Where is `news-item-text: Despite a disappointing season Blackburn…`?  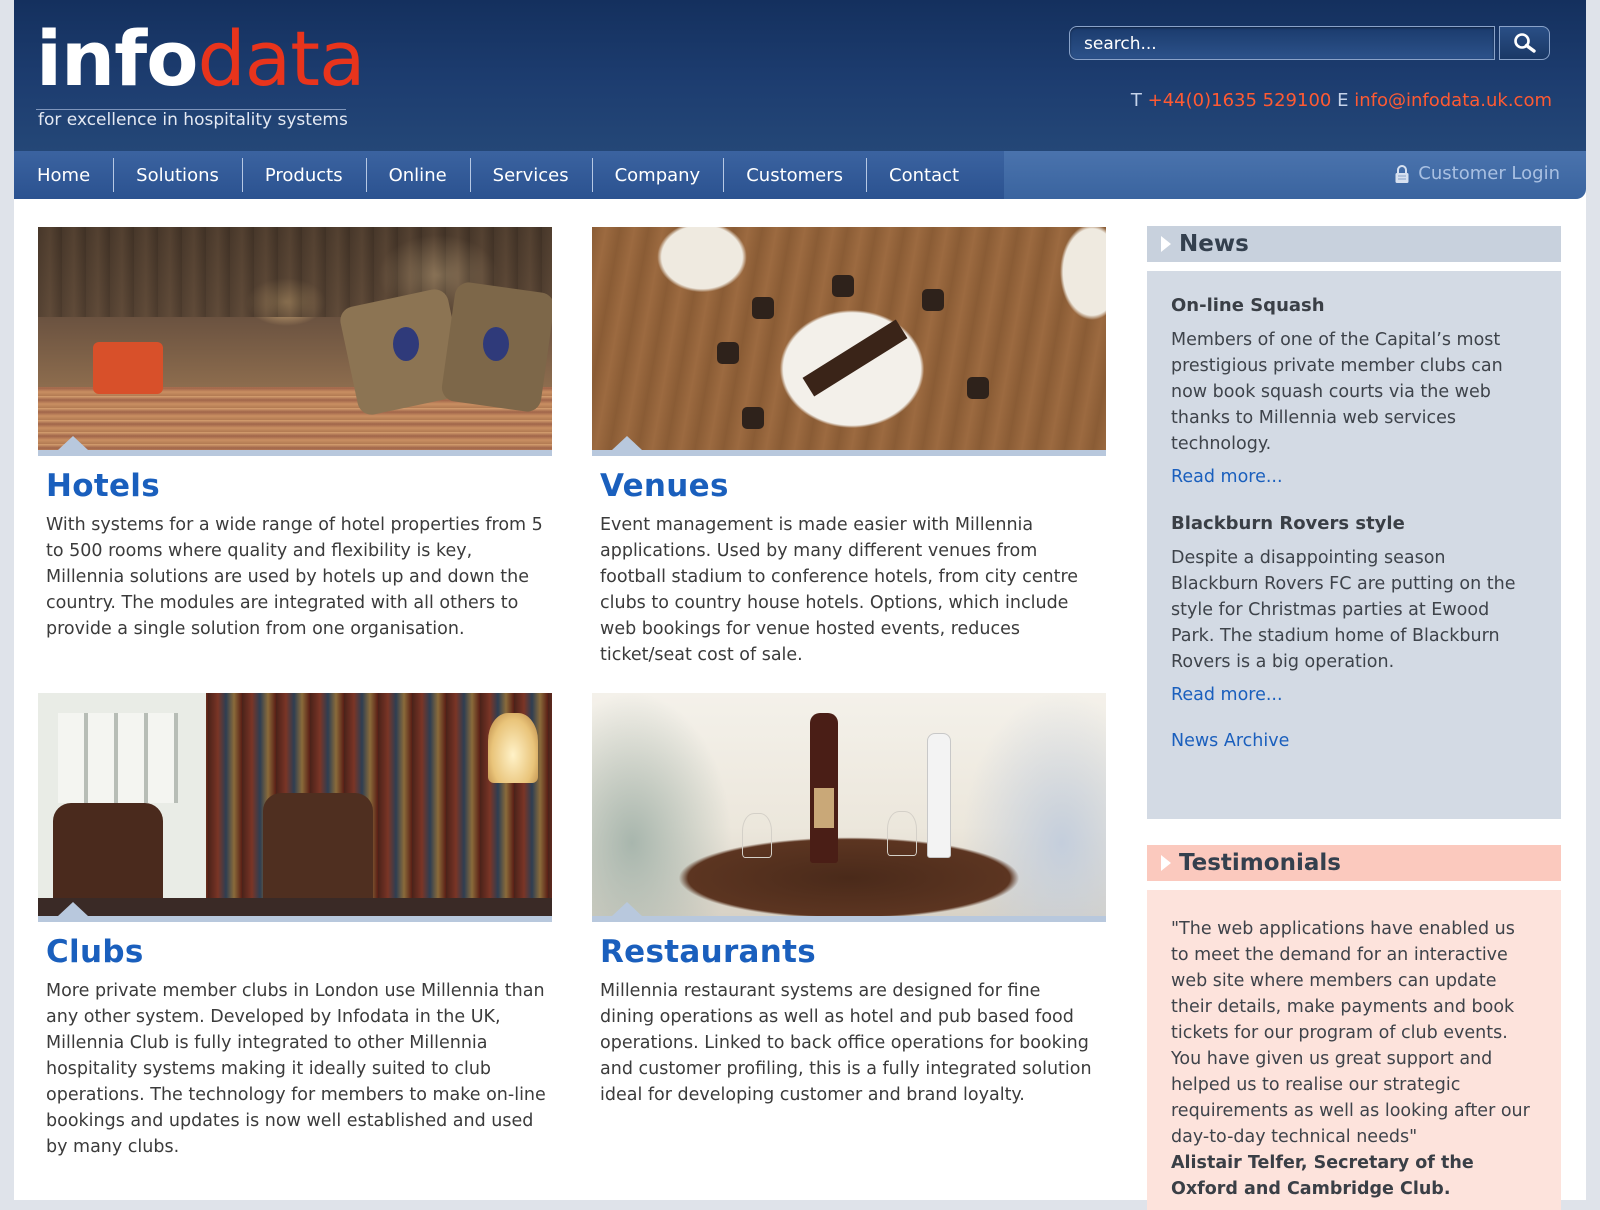 news-item-text: Despite a disappointing season Blackburn… is located at coordinates (1343, 610).